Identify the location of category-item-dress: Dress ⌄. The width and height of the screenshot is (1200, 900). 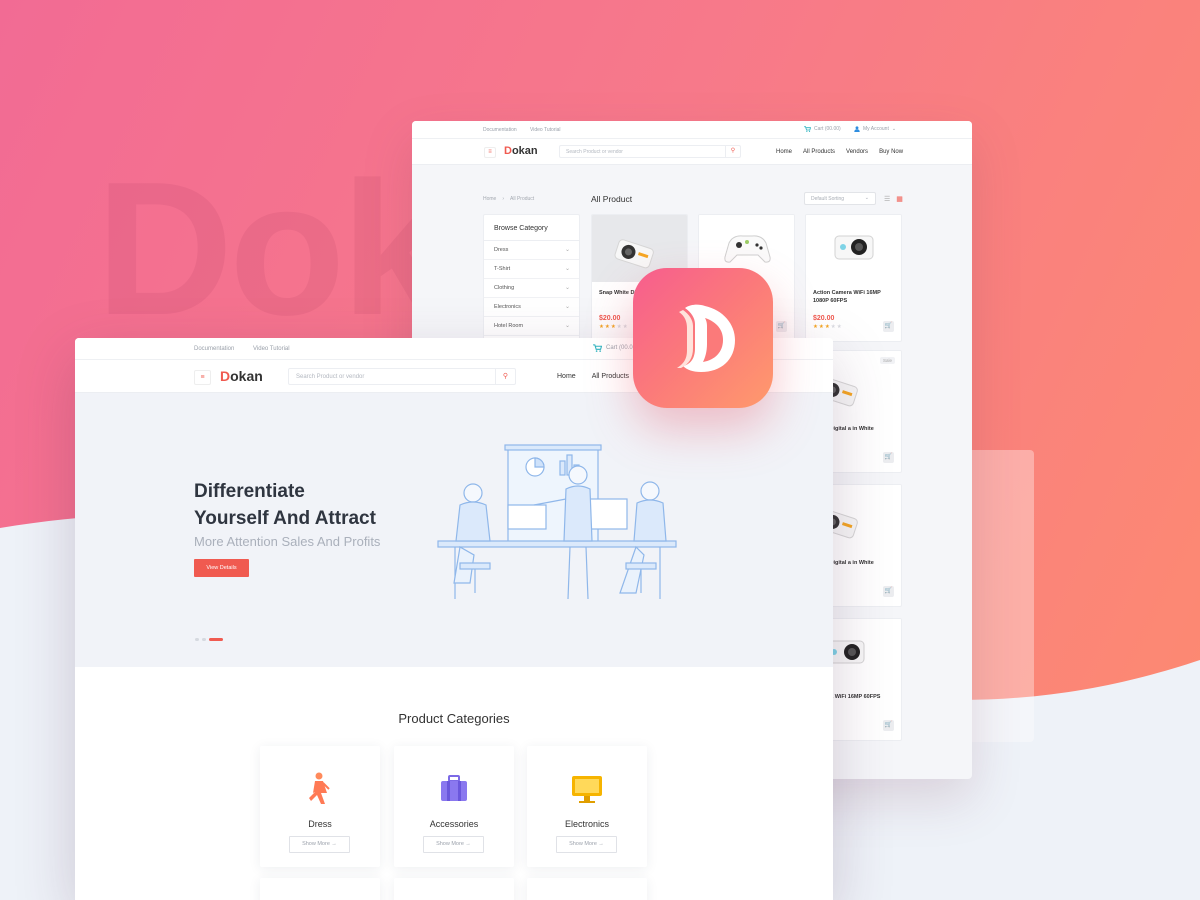
(531, 250).